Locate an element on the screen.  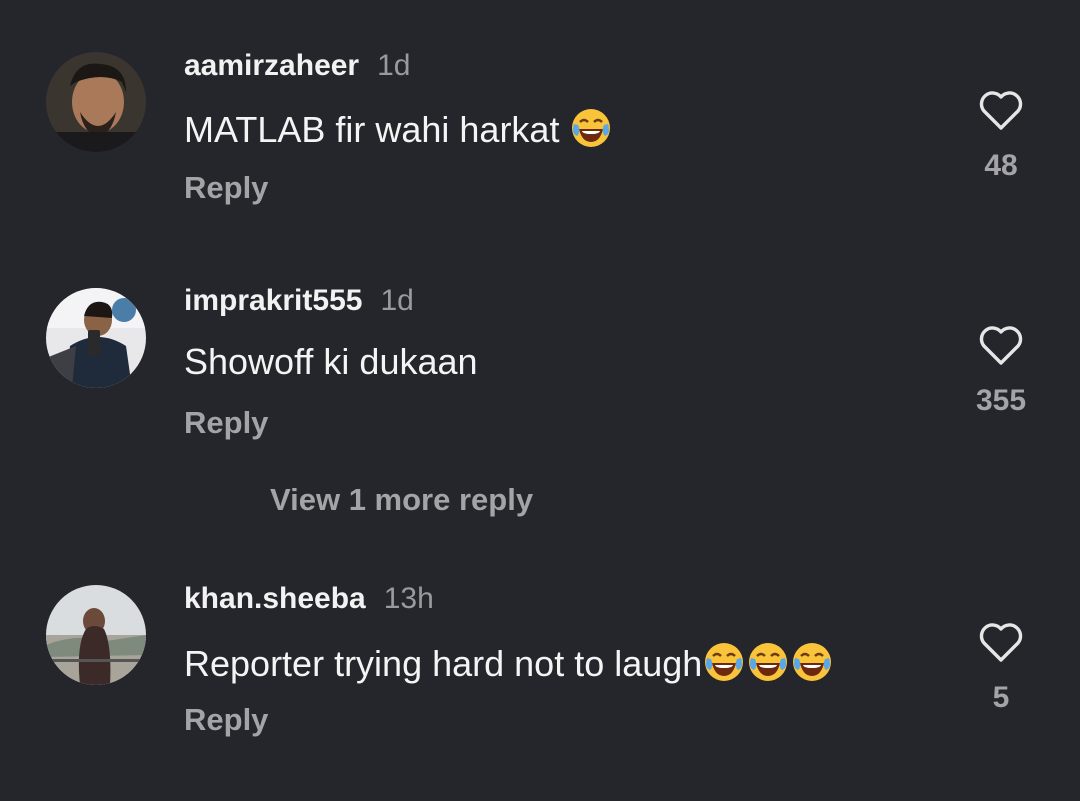
comment-text: Showoff ki dukaan is located at coordinates (331, 362).